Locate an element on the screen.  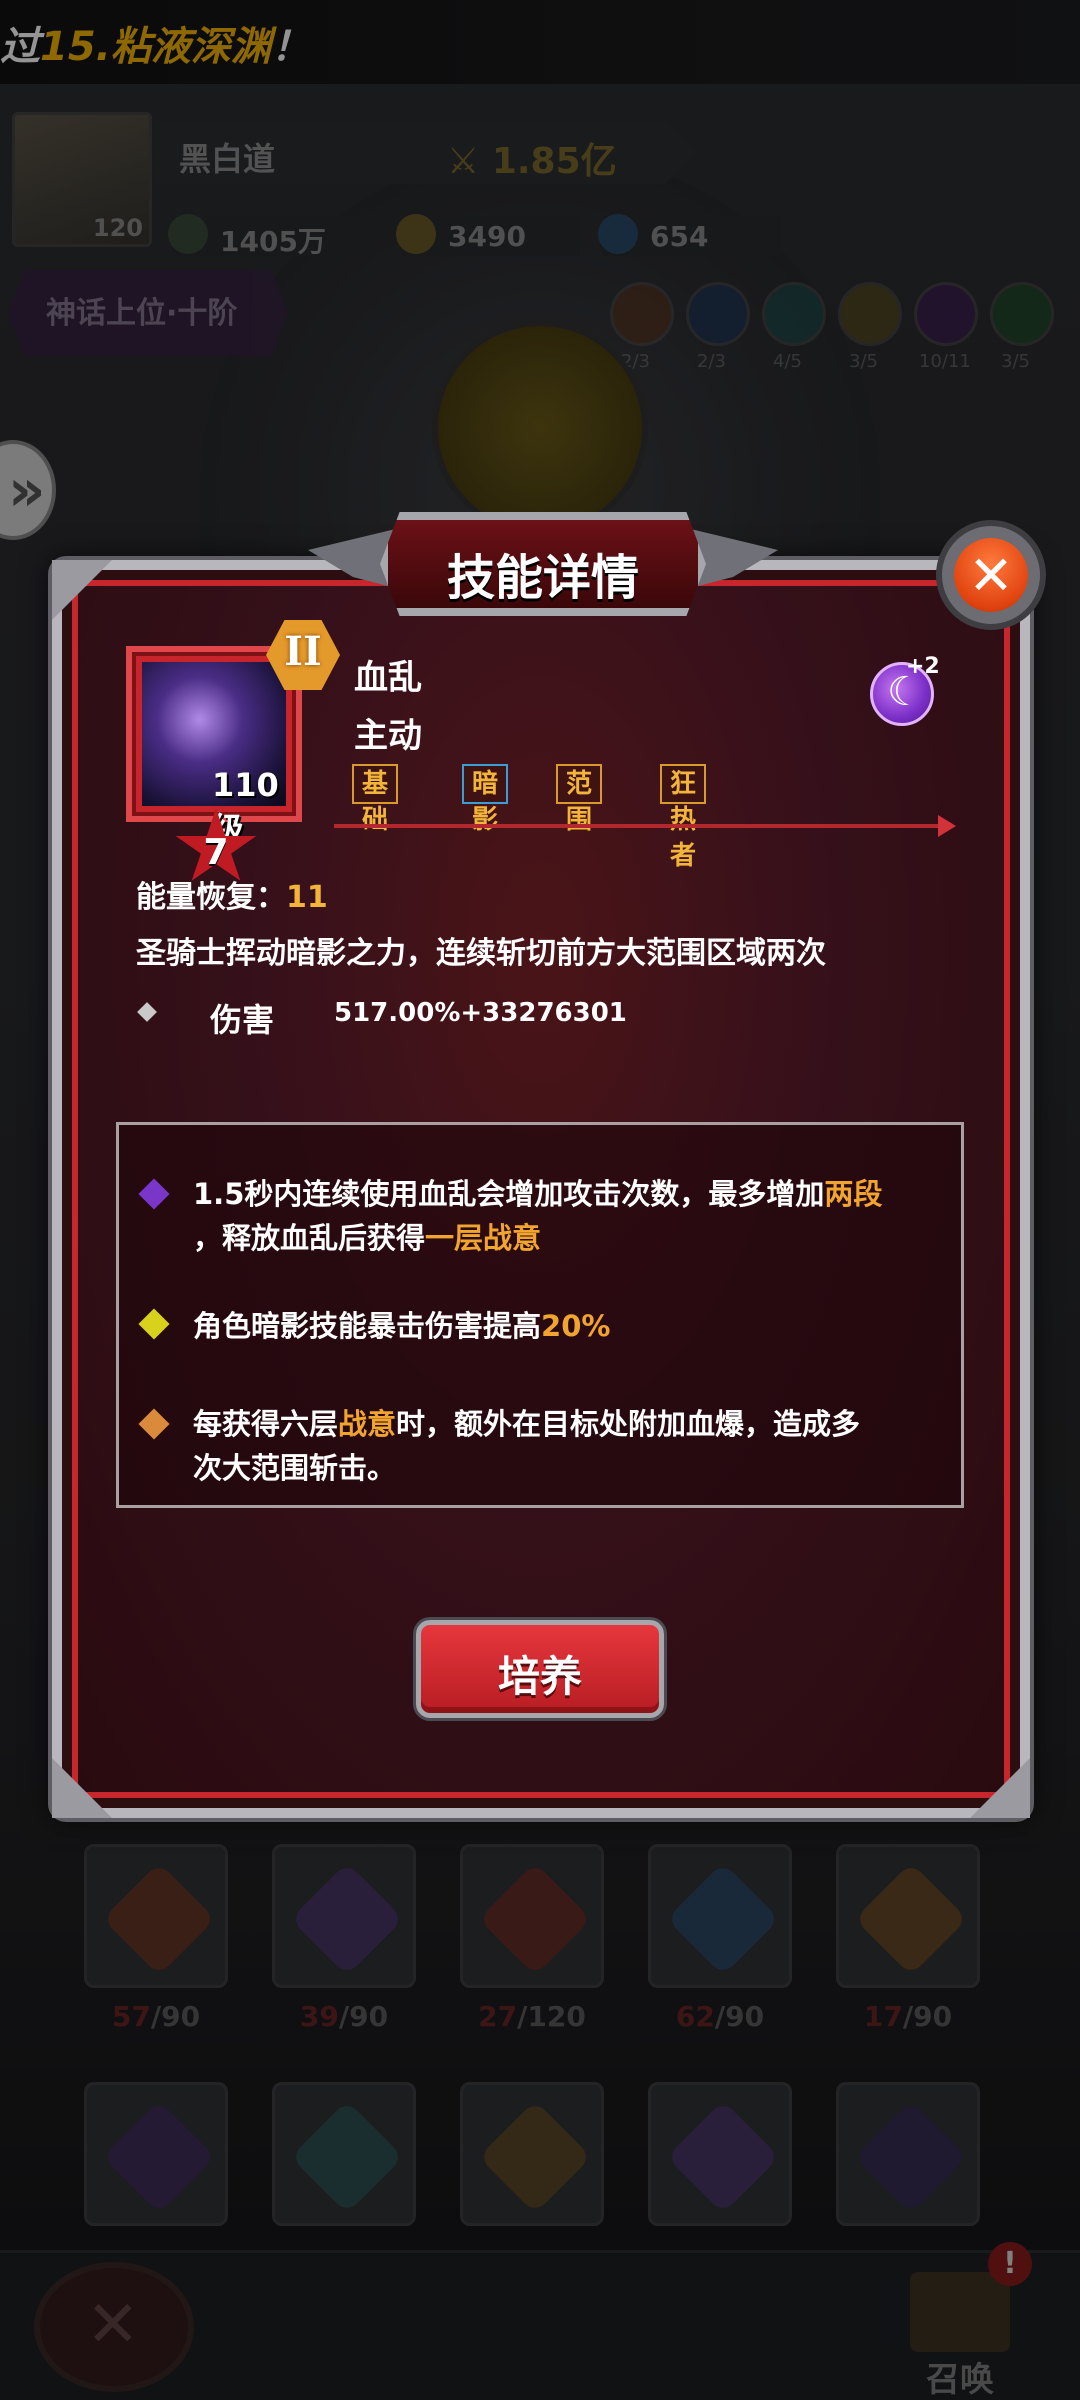
effect-text: 角色暗影技能暴击伤害提高20% is located at coordinates (402, 1326).